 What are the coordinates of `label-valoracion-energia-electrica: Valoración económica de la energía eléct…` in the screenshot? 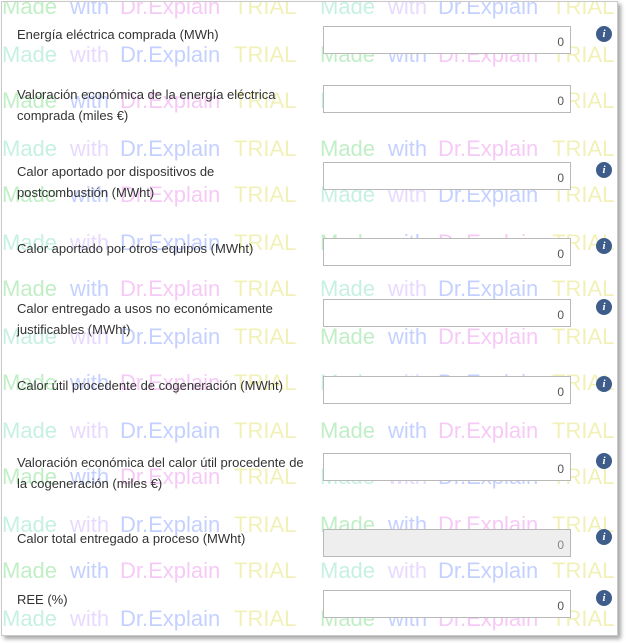 It's located at (146, 105).